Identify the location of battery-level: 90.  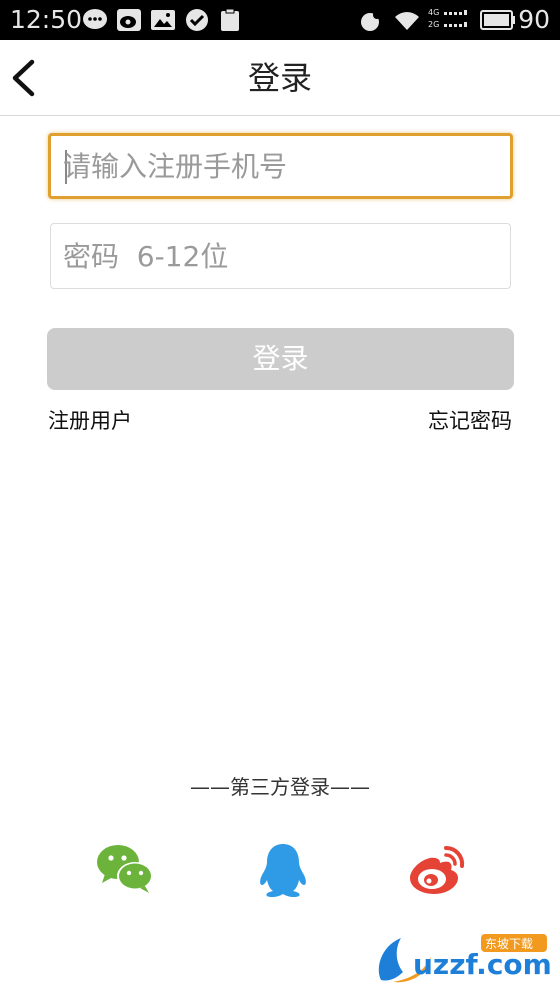
(534, 19).